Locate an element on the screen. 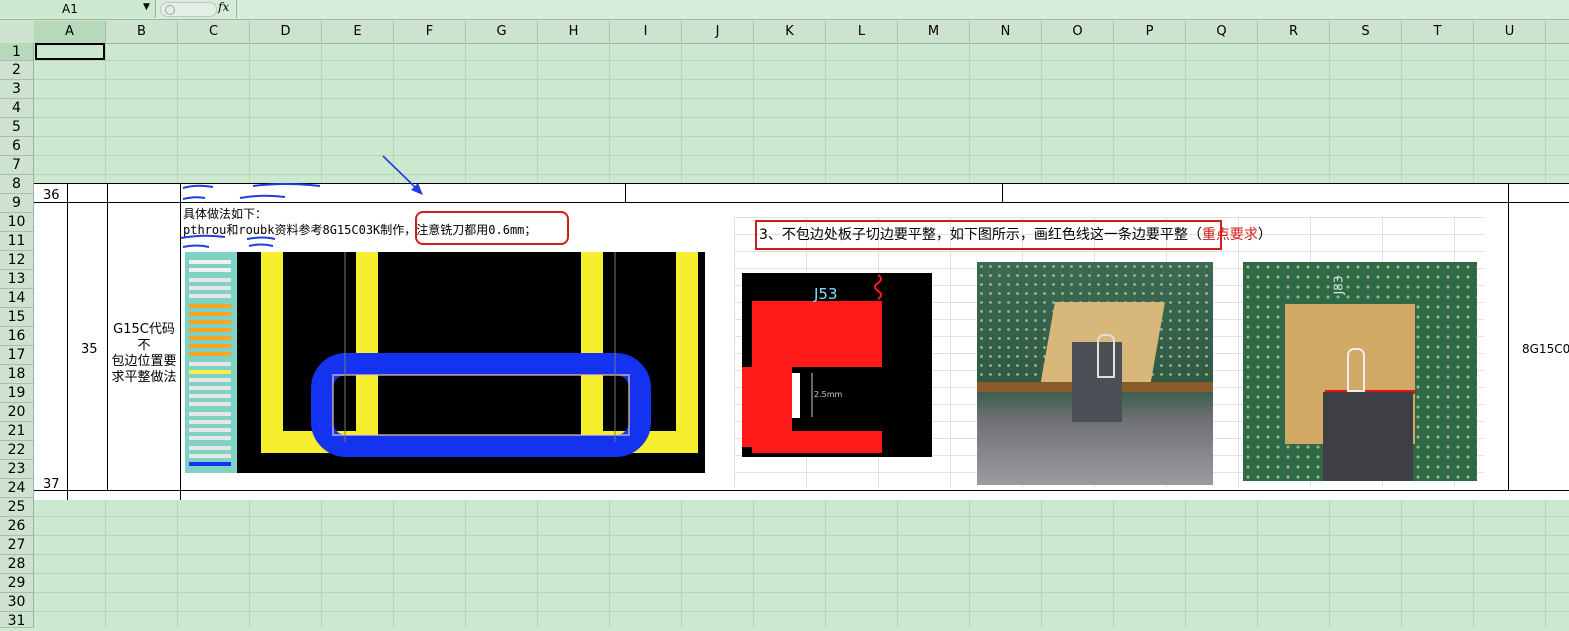  formula-bar: A1 ▼ fx is located at coordinates (784, 10).